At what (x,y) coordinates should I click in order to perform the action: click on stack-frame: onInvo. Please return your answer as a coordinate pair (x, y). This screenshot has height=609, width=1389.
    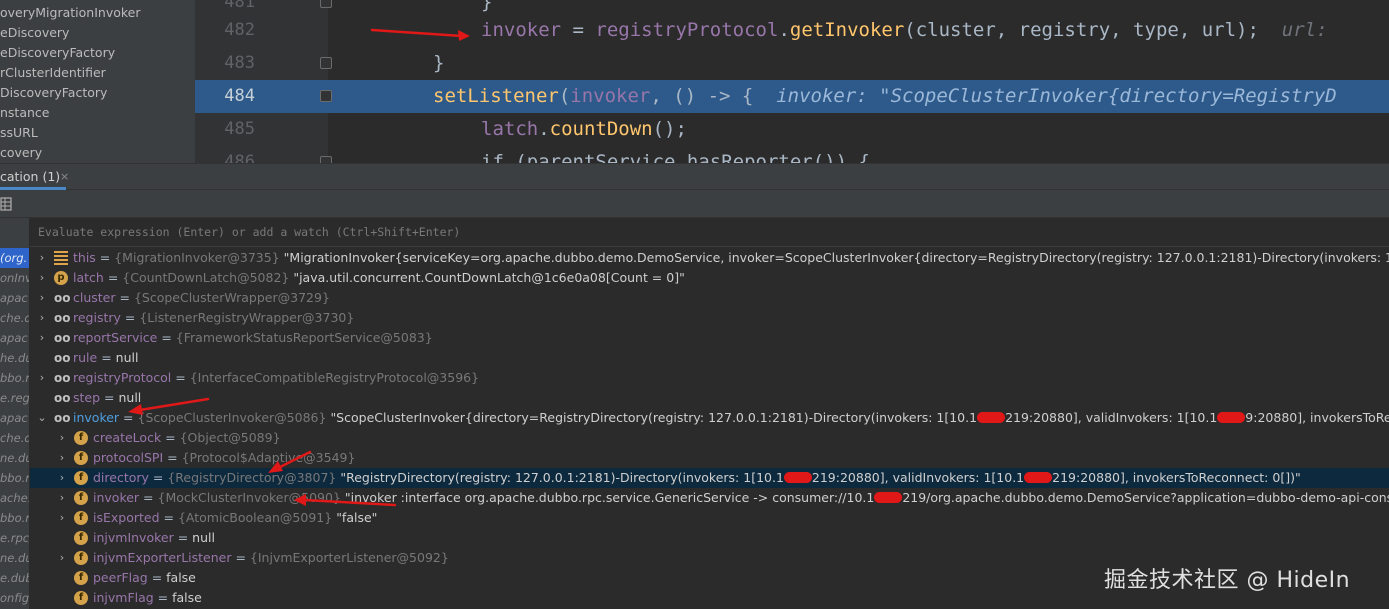
    Looking at the image, I should click on (14, 278).